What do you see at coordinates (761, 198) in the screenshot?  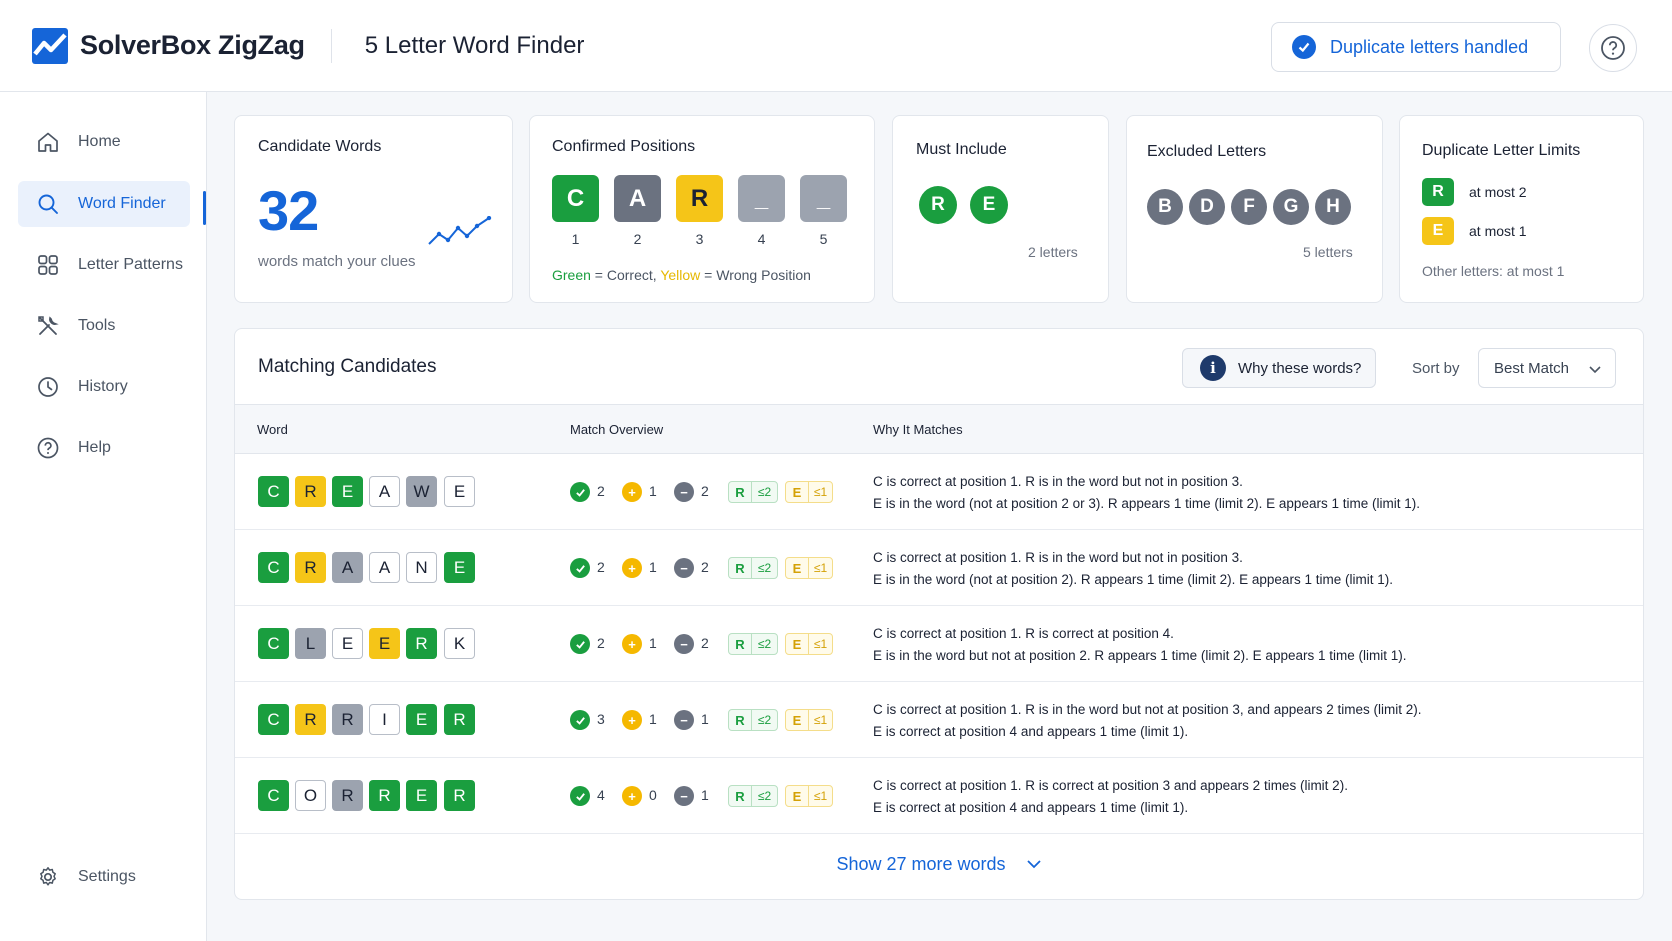 I see `position-tile-4: _` at bounding box center [761, 198].